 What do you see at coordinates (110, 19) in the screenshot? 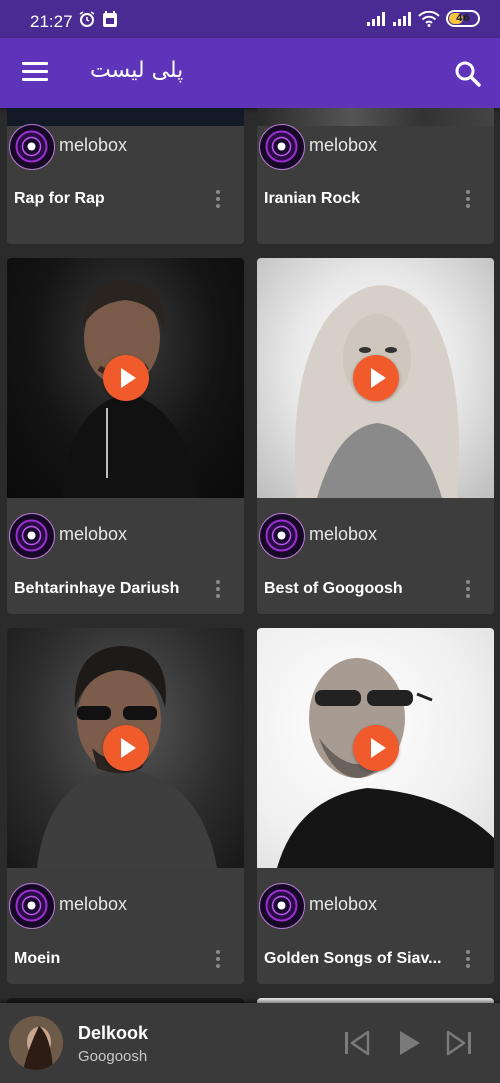
I see `calendar-icon` at bounding box center [110, 19].